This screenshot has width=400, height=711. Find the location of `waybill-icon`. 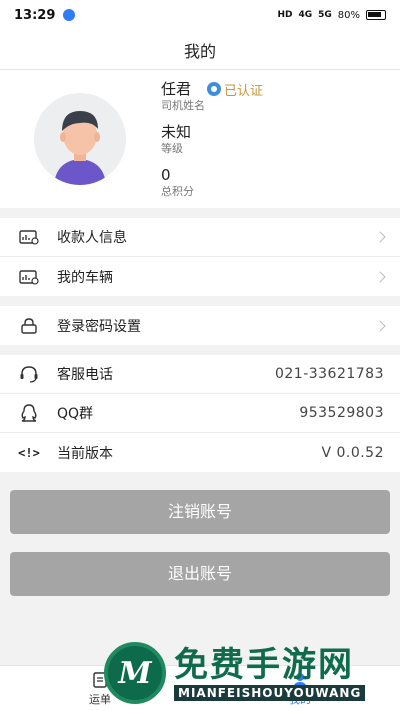

waybill-icon is located at coordinates (100, 679).